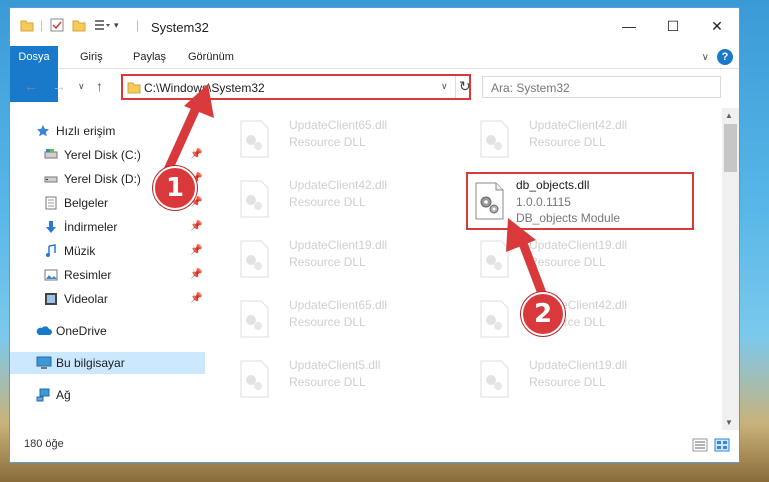  What do you see at coordinates (57, 25) in the screenshot?
I see `properties-icon` at bounding box center [57, 25].